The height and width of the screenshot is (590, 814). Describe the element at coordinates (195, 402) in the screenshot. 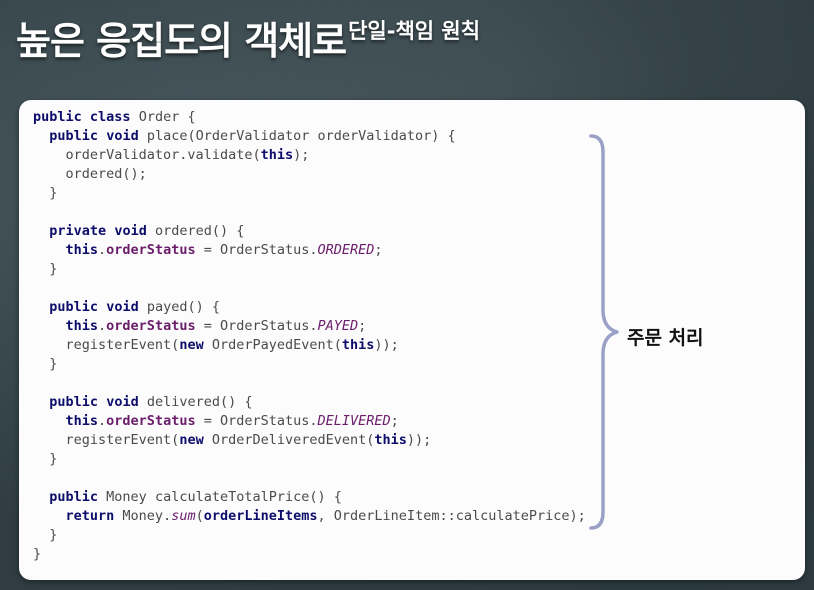

I see `code-text: delivered() {` at that location.